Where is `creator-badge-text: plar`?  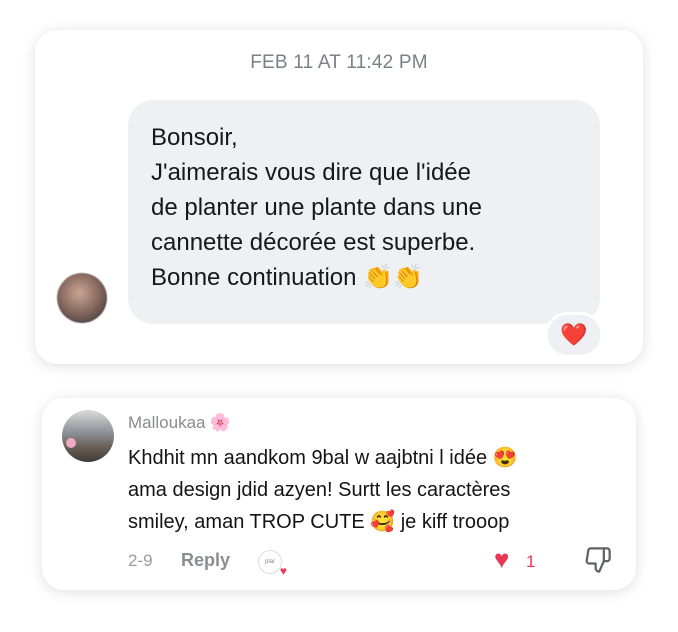
creator-badge-text: plar is located at coordinates (269, 562).